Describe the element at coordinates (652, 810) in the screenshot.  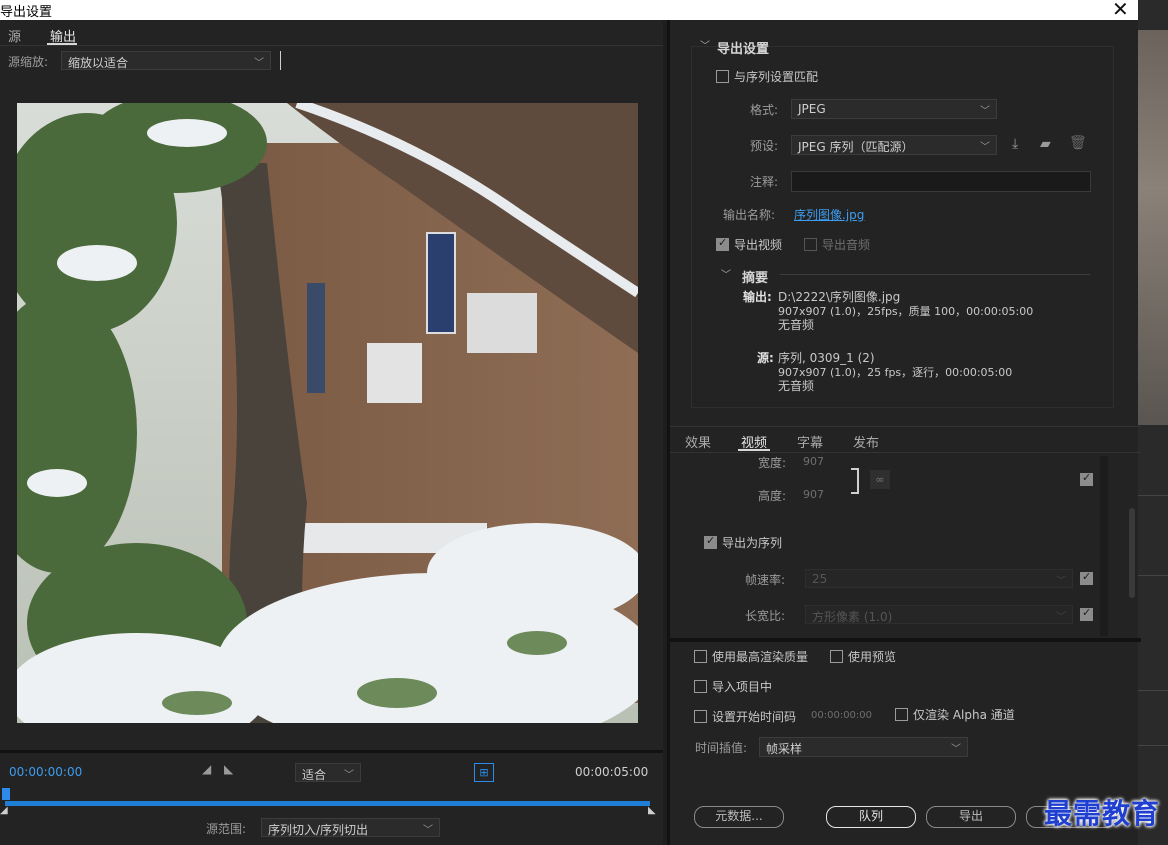
I see `out-point-icon: ◣` at that location.